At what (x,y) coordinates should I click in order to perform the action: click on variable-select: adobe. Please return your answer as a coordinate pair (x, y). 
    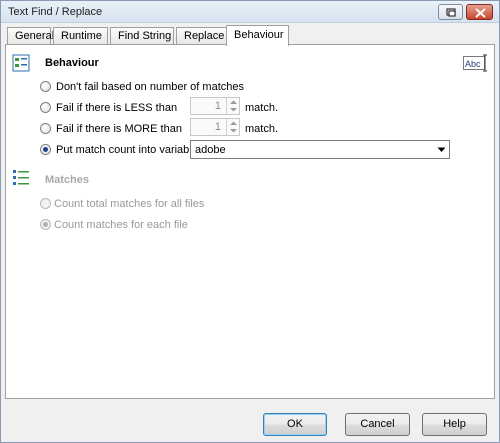
    Looking at the image, I should click on (320, 149).